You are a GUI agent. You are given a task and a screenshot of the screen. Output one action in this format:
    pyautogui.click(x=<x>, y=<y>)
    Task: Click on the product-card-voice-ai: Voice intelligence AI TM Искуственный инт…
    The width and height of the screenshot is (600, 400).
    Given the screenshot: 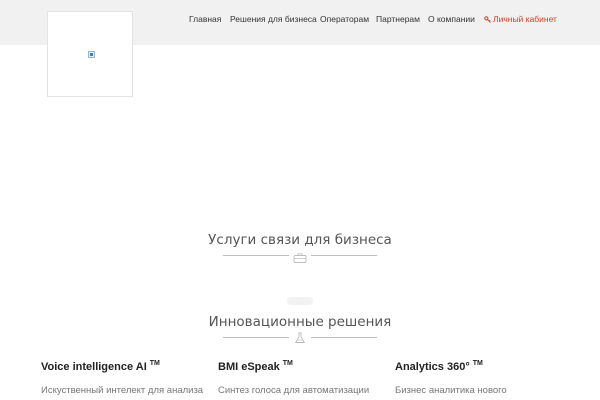 What is the action you would take?
    pyautogui.click(x=128, y=378)
    